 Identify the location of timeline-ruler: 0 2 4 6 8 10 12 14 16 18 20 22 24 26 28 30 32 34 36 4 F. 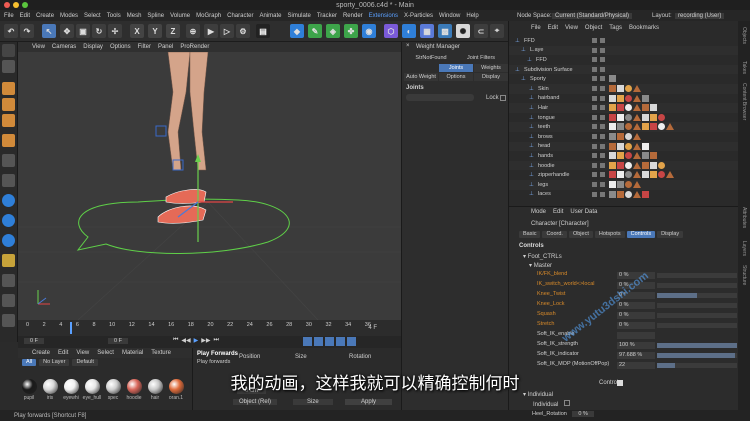
(209, 328).